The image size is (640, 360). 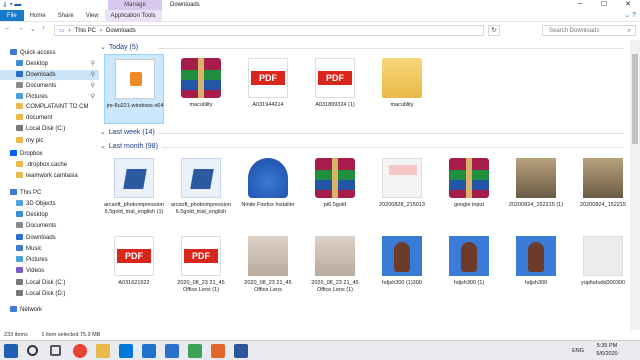 What do you see at coordinates (80, 351) in the screenshot?
I see `chrome-icon` at bounding box center [80, 351].